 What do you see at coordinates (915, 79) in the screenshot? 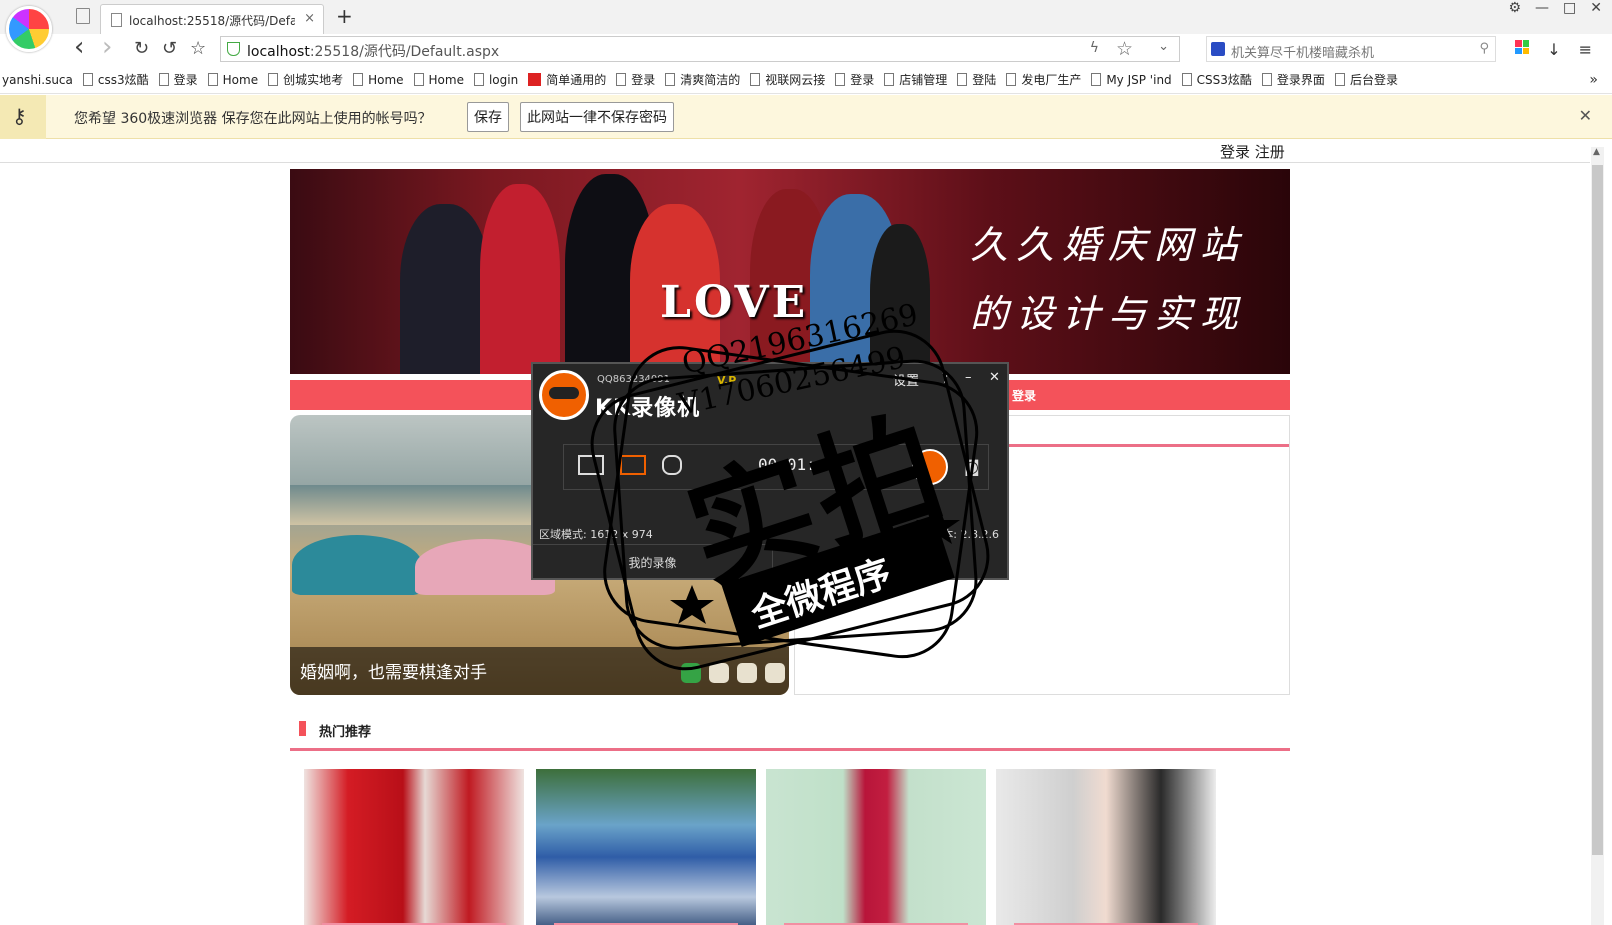
I see `bookmark-item: 店铺管理` at bounding box center [915, 79].